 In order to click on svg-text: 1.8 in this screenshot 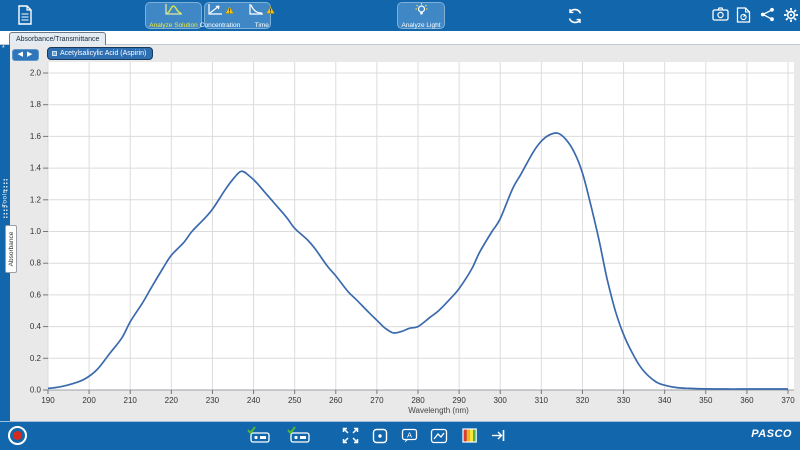, I will do `click(36, 104)`.